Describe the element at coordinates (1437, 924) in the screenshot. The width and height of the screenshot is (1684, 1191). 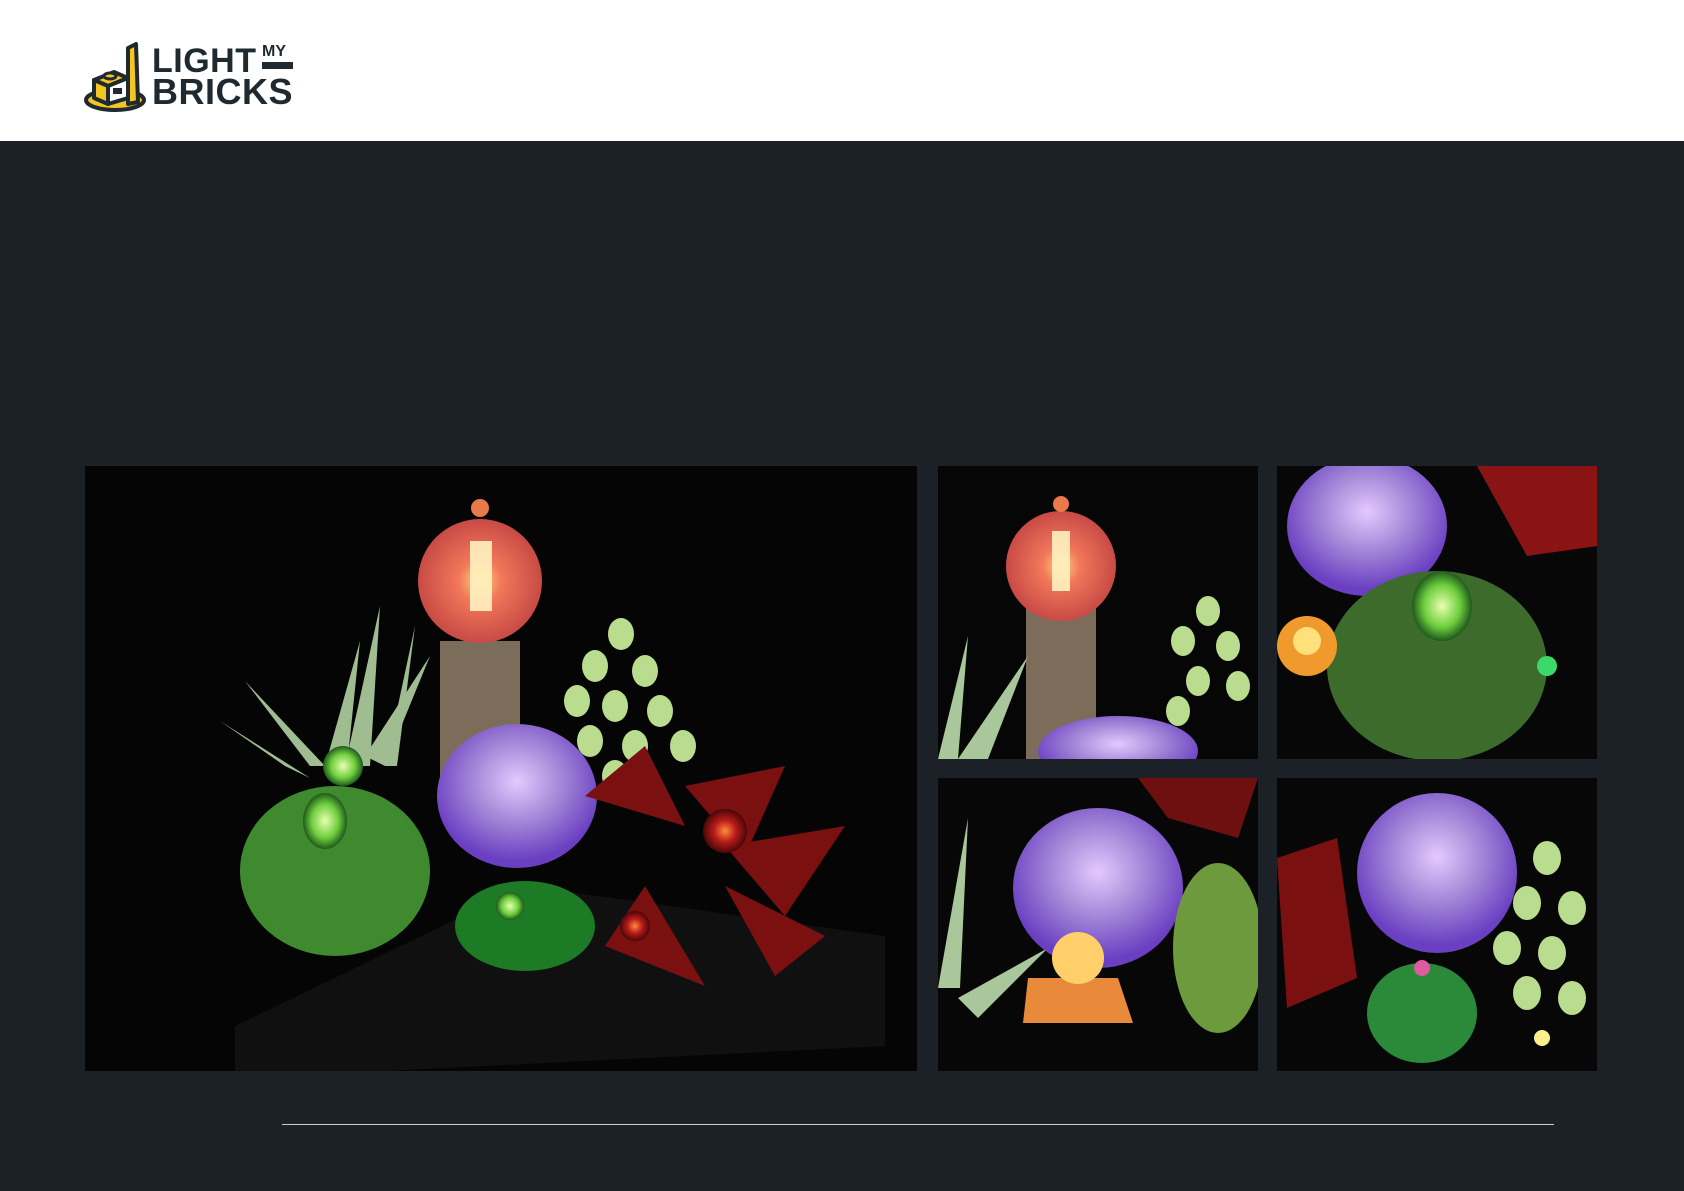
I see `purple-bloom-cactus-photo` at that location.